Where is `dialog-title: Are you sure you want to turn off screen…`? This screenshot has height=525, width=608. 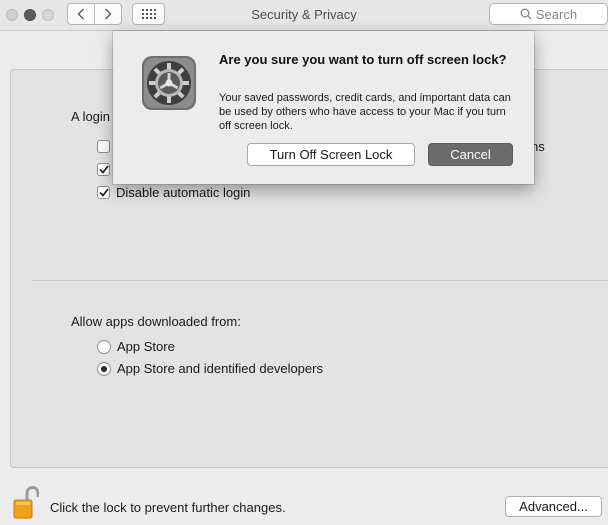 dialog-title: Are you sure you want to turn off screen… is located at coordinates (363, 59).